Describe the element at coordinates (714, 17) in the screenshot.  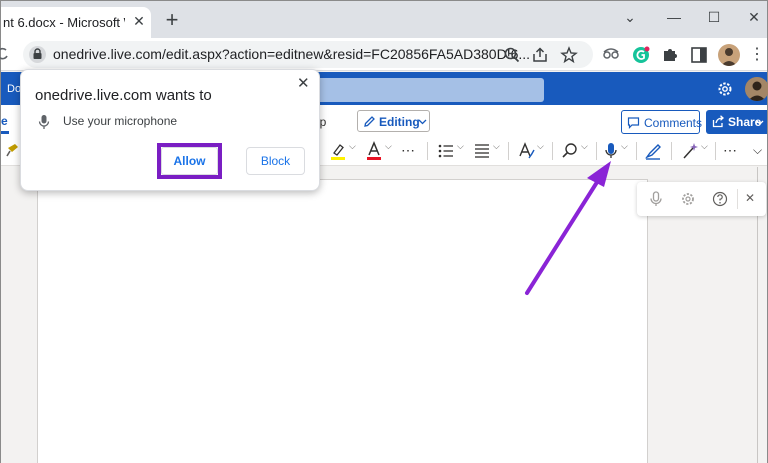
I see `maximize-button: ☐` at that location.